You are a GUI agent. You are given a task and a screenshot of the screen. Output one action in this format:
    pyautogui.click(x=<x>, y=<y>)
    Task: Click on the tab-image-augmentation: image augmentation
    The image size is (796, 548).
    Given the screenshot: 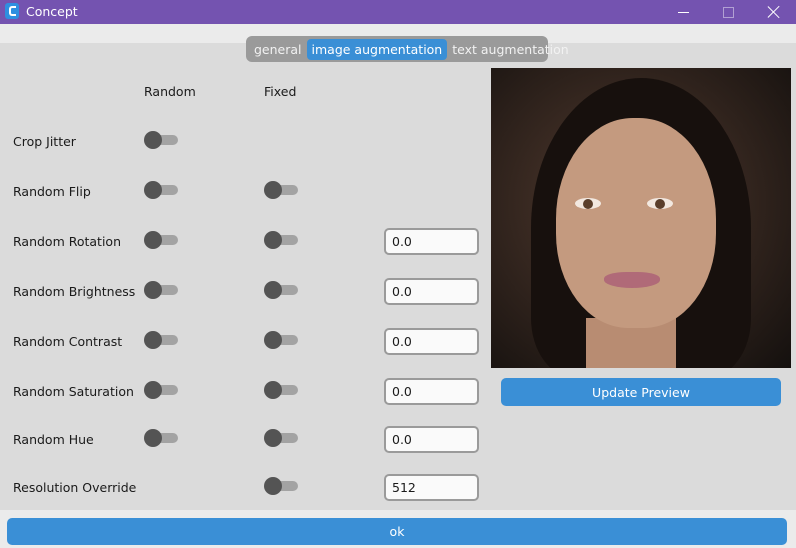 What is the action you would take?
    pyautogui.click(x=377, y=49)
    